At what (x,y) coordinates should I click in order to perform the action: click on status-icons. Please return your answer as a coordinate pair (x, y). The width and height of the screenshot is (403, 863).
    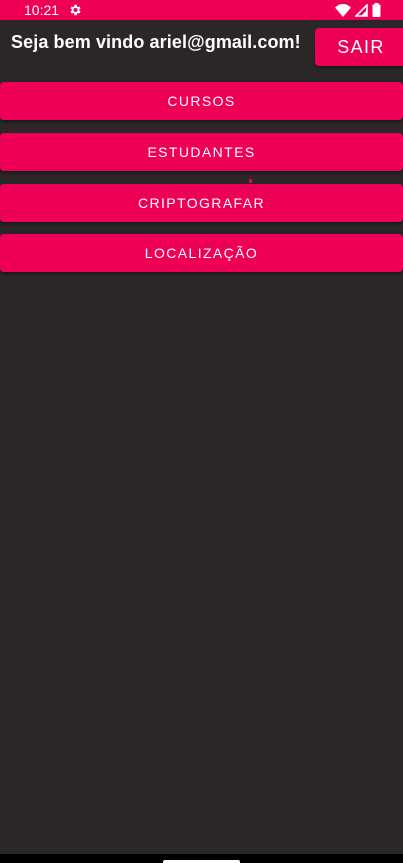
    Looking at the image, I should click on (358, 10).